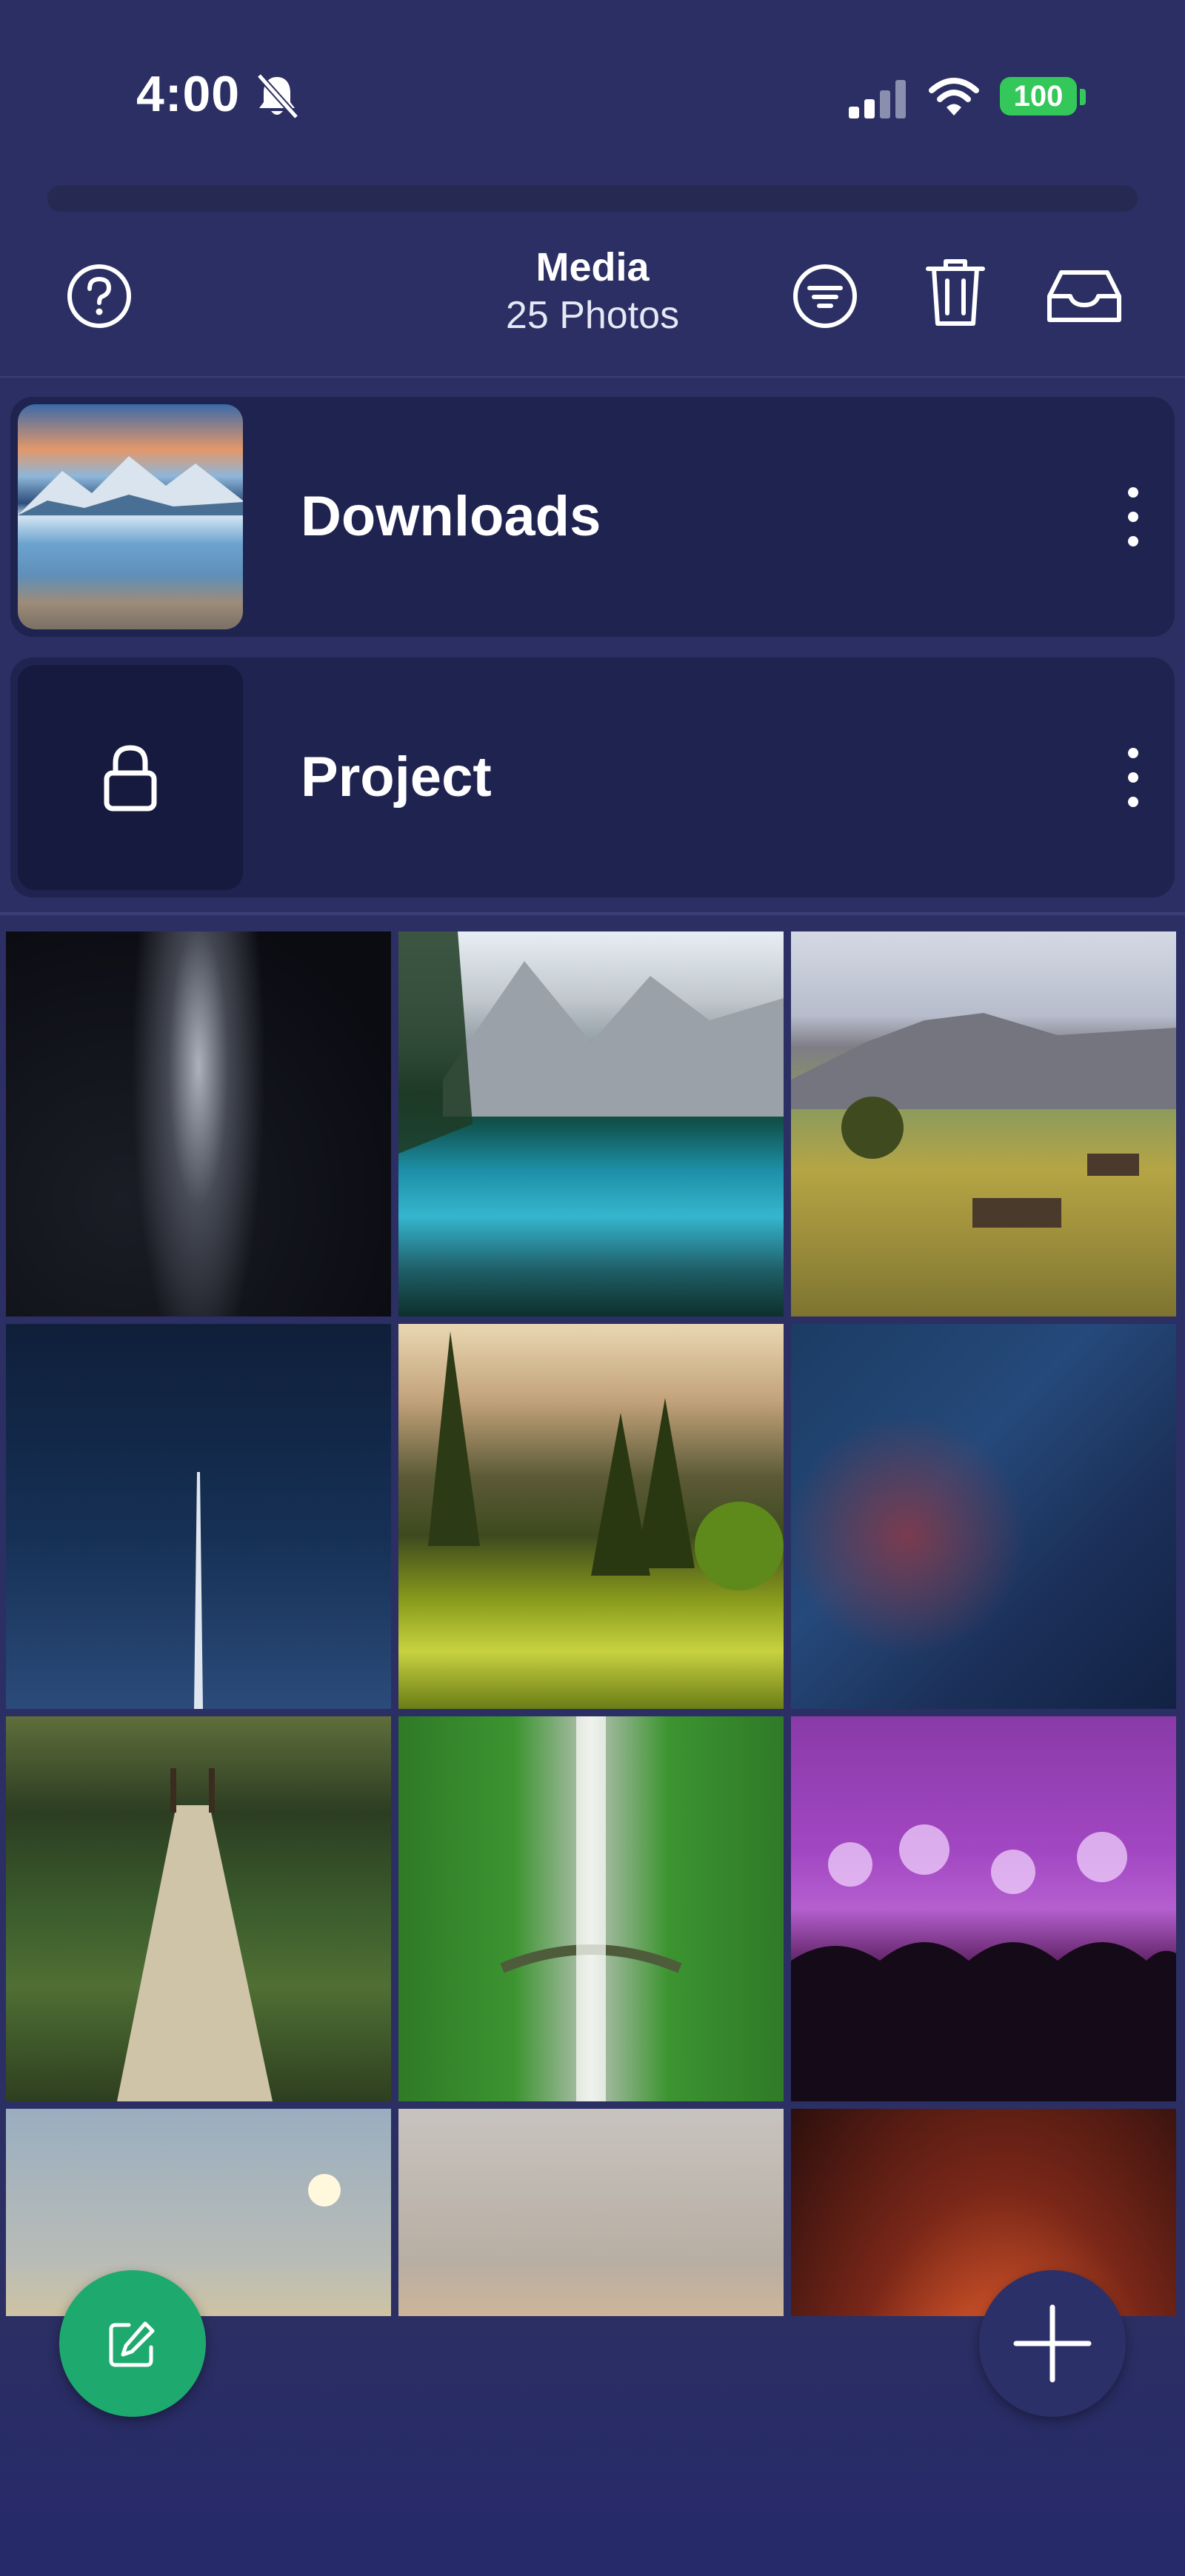  I want to click on battery-icon: 100, so click(1038, 96).